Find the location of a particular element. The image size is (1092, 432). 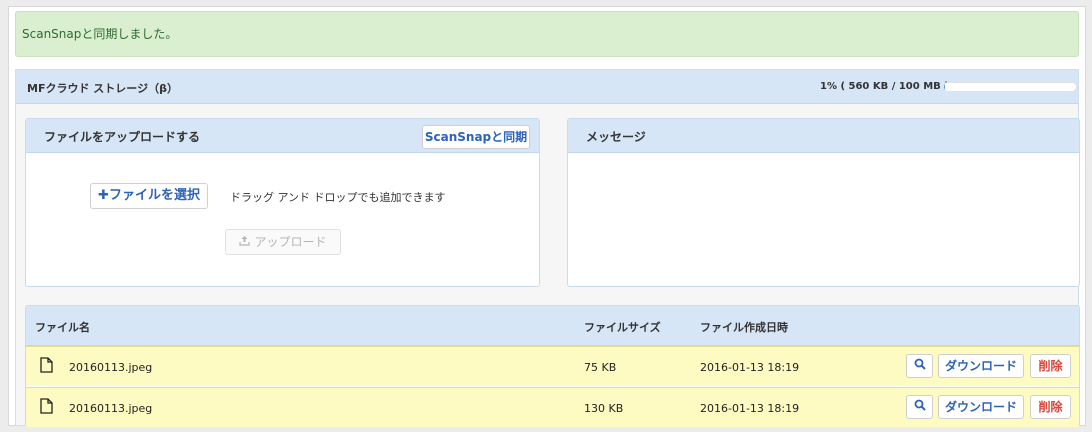

quota-text: 1% ( 560 KB / 100 MB ) is located at coordinates (884, 86).